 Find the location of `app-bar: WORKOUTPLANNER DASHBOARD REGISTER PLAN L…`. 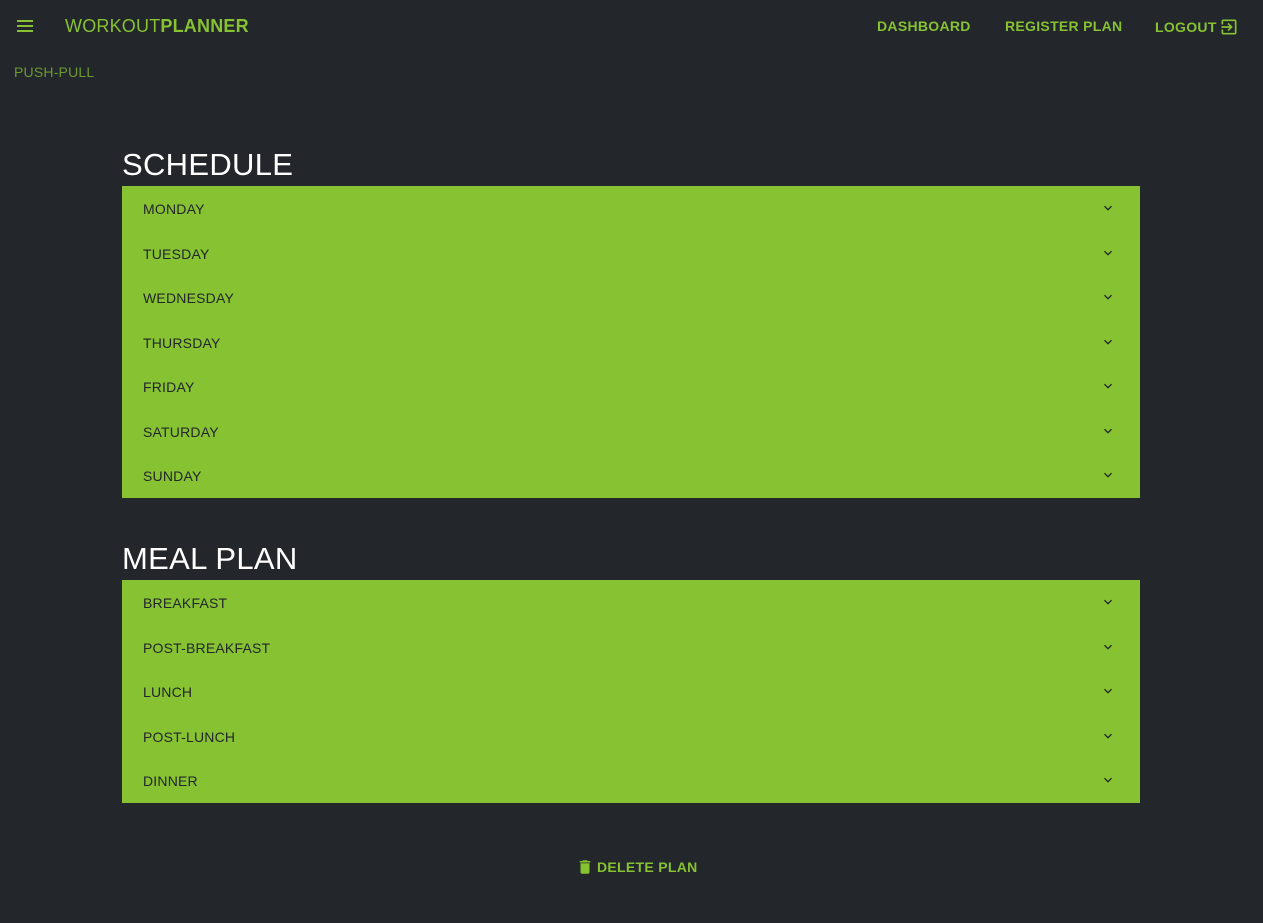

app-bar: WORKOUTPLANNER DASHBOARD REGISTER PLAN L… is located at coordinates (631, 26).